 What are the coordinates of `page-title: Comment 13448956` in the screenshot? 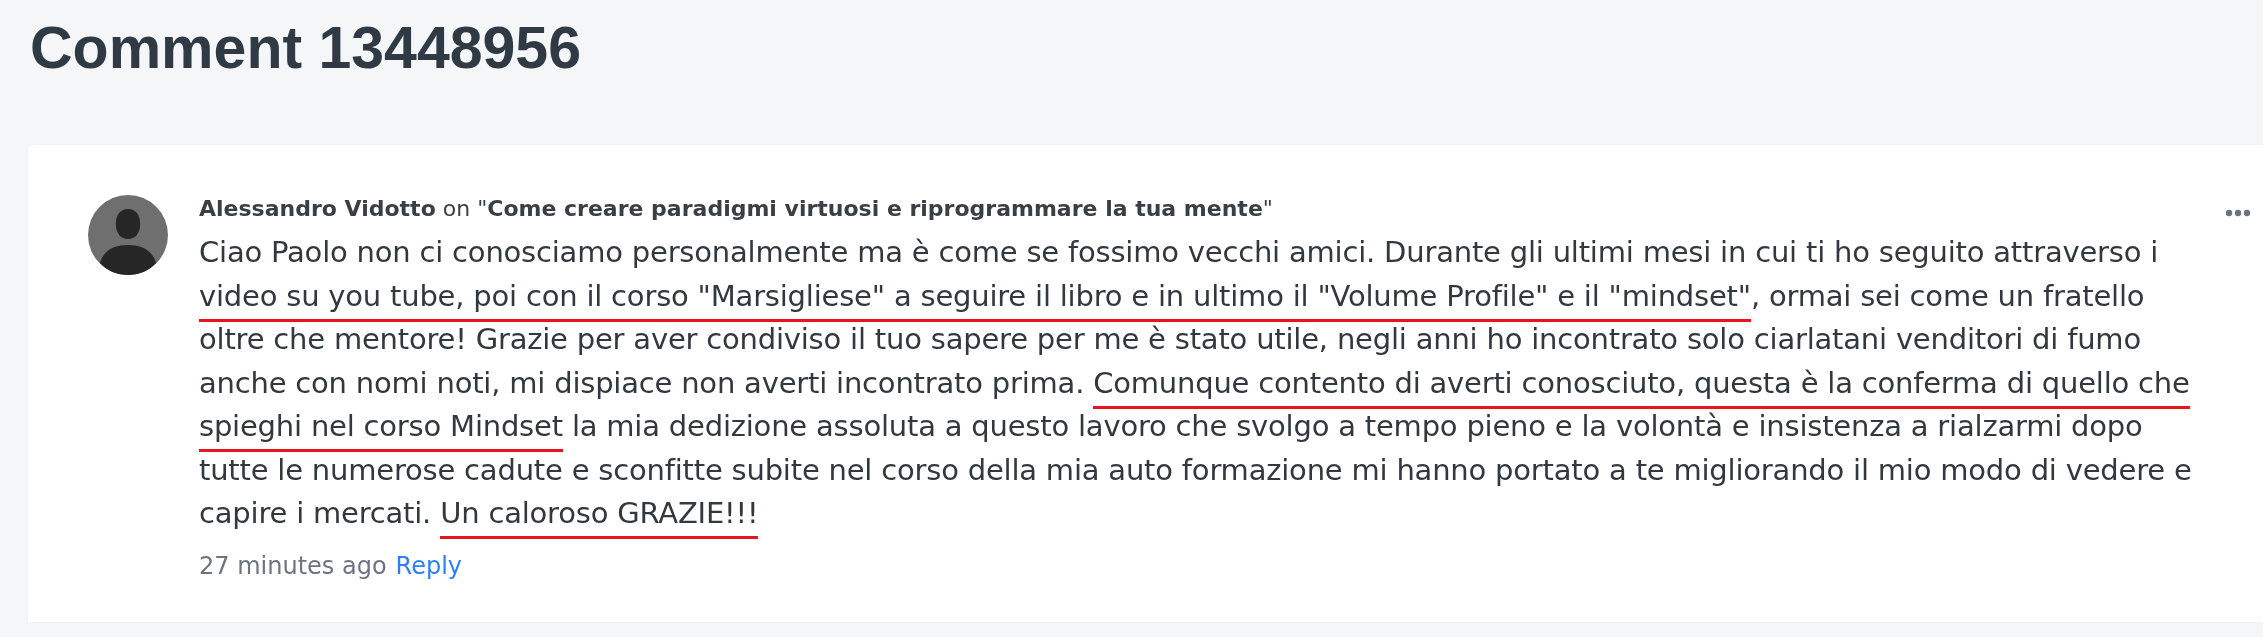 It's located at (306, 48).